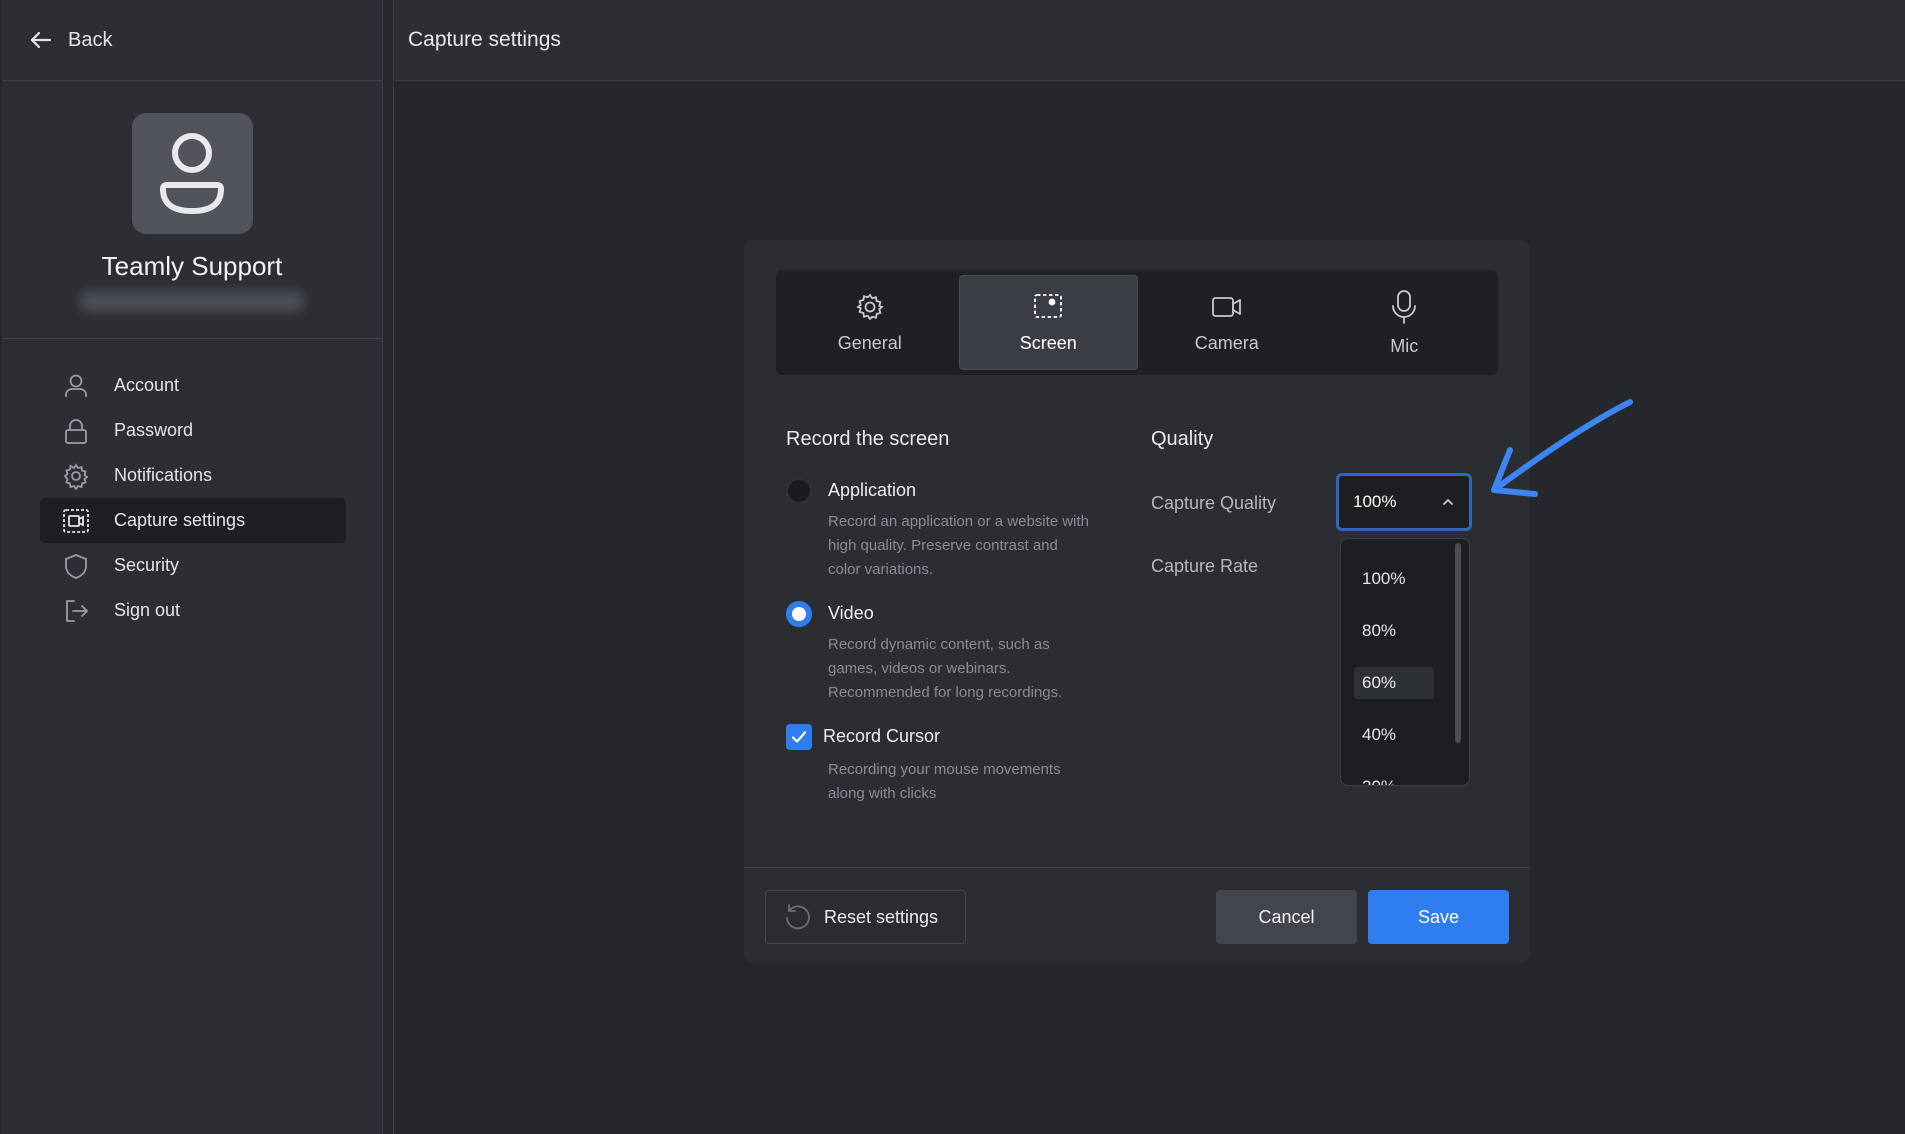  I want to click on profile-section: Teamly Support ••••••••••••••••••, so click(192, 210).